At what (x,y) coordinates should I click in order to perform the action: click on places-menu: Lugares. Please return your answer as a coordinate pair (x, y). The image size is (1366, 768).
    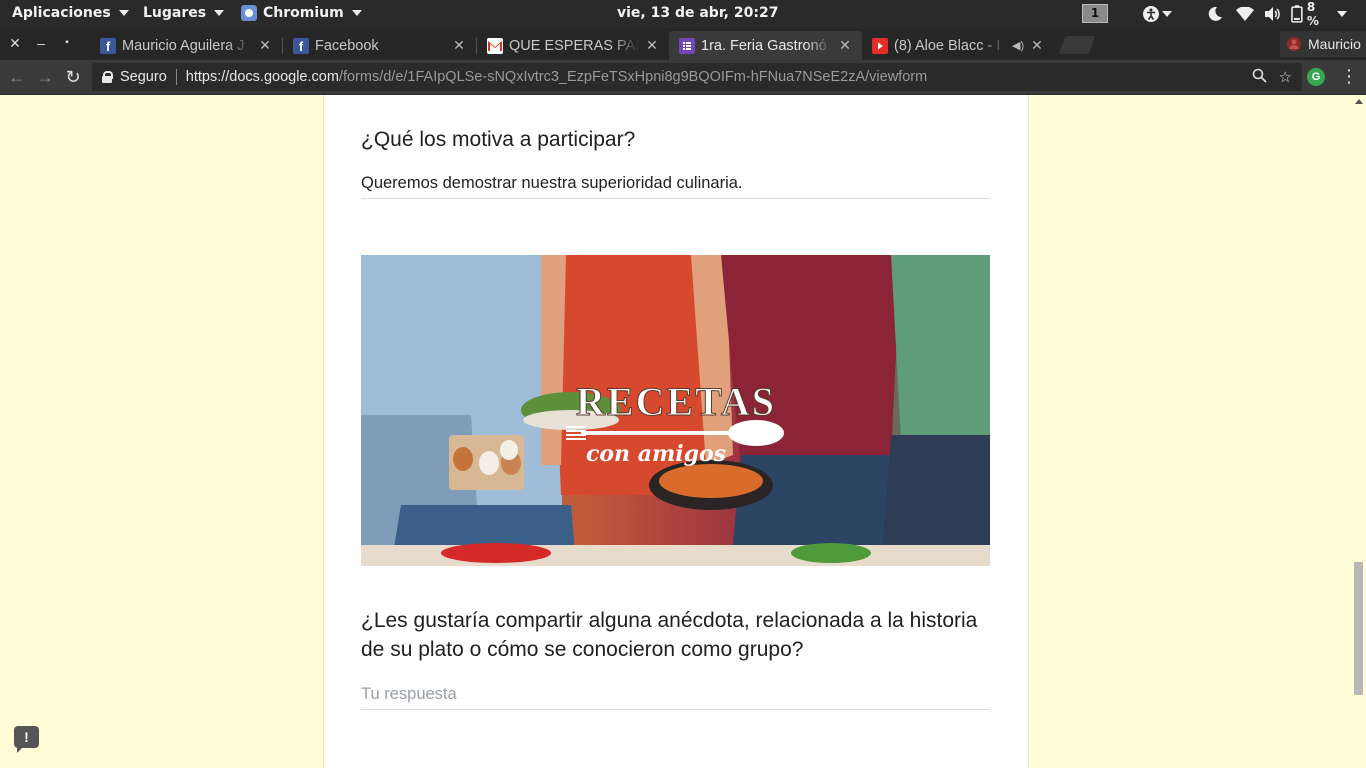
    Looking at the image, I should click on (184, 13).